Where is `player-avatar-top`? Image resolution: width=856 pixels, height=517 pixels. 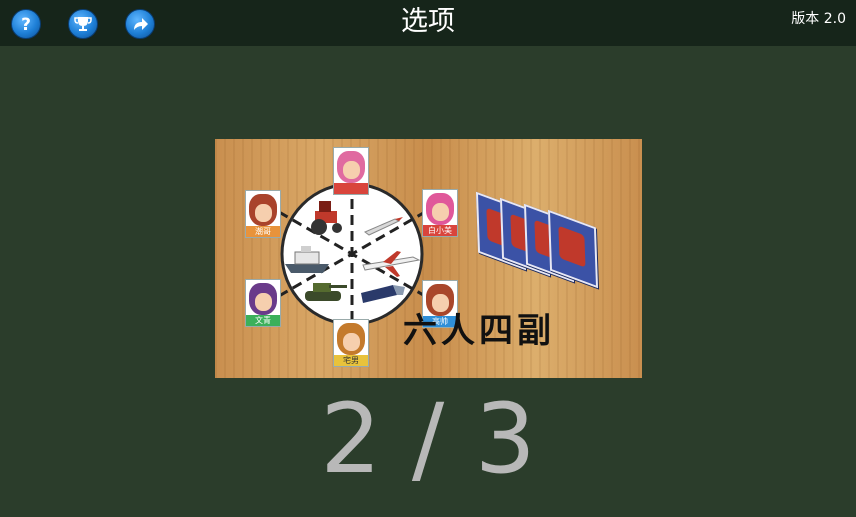 player-avatar-top is located at coordinates (351, 171).